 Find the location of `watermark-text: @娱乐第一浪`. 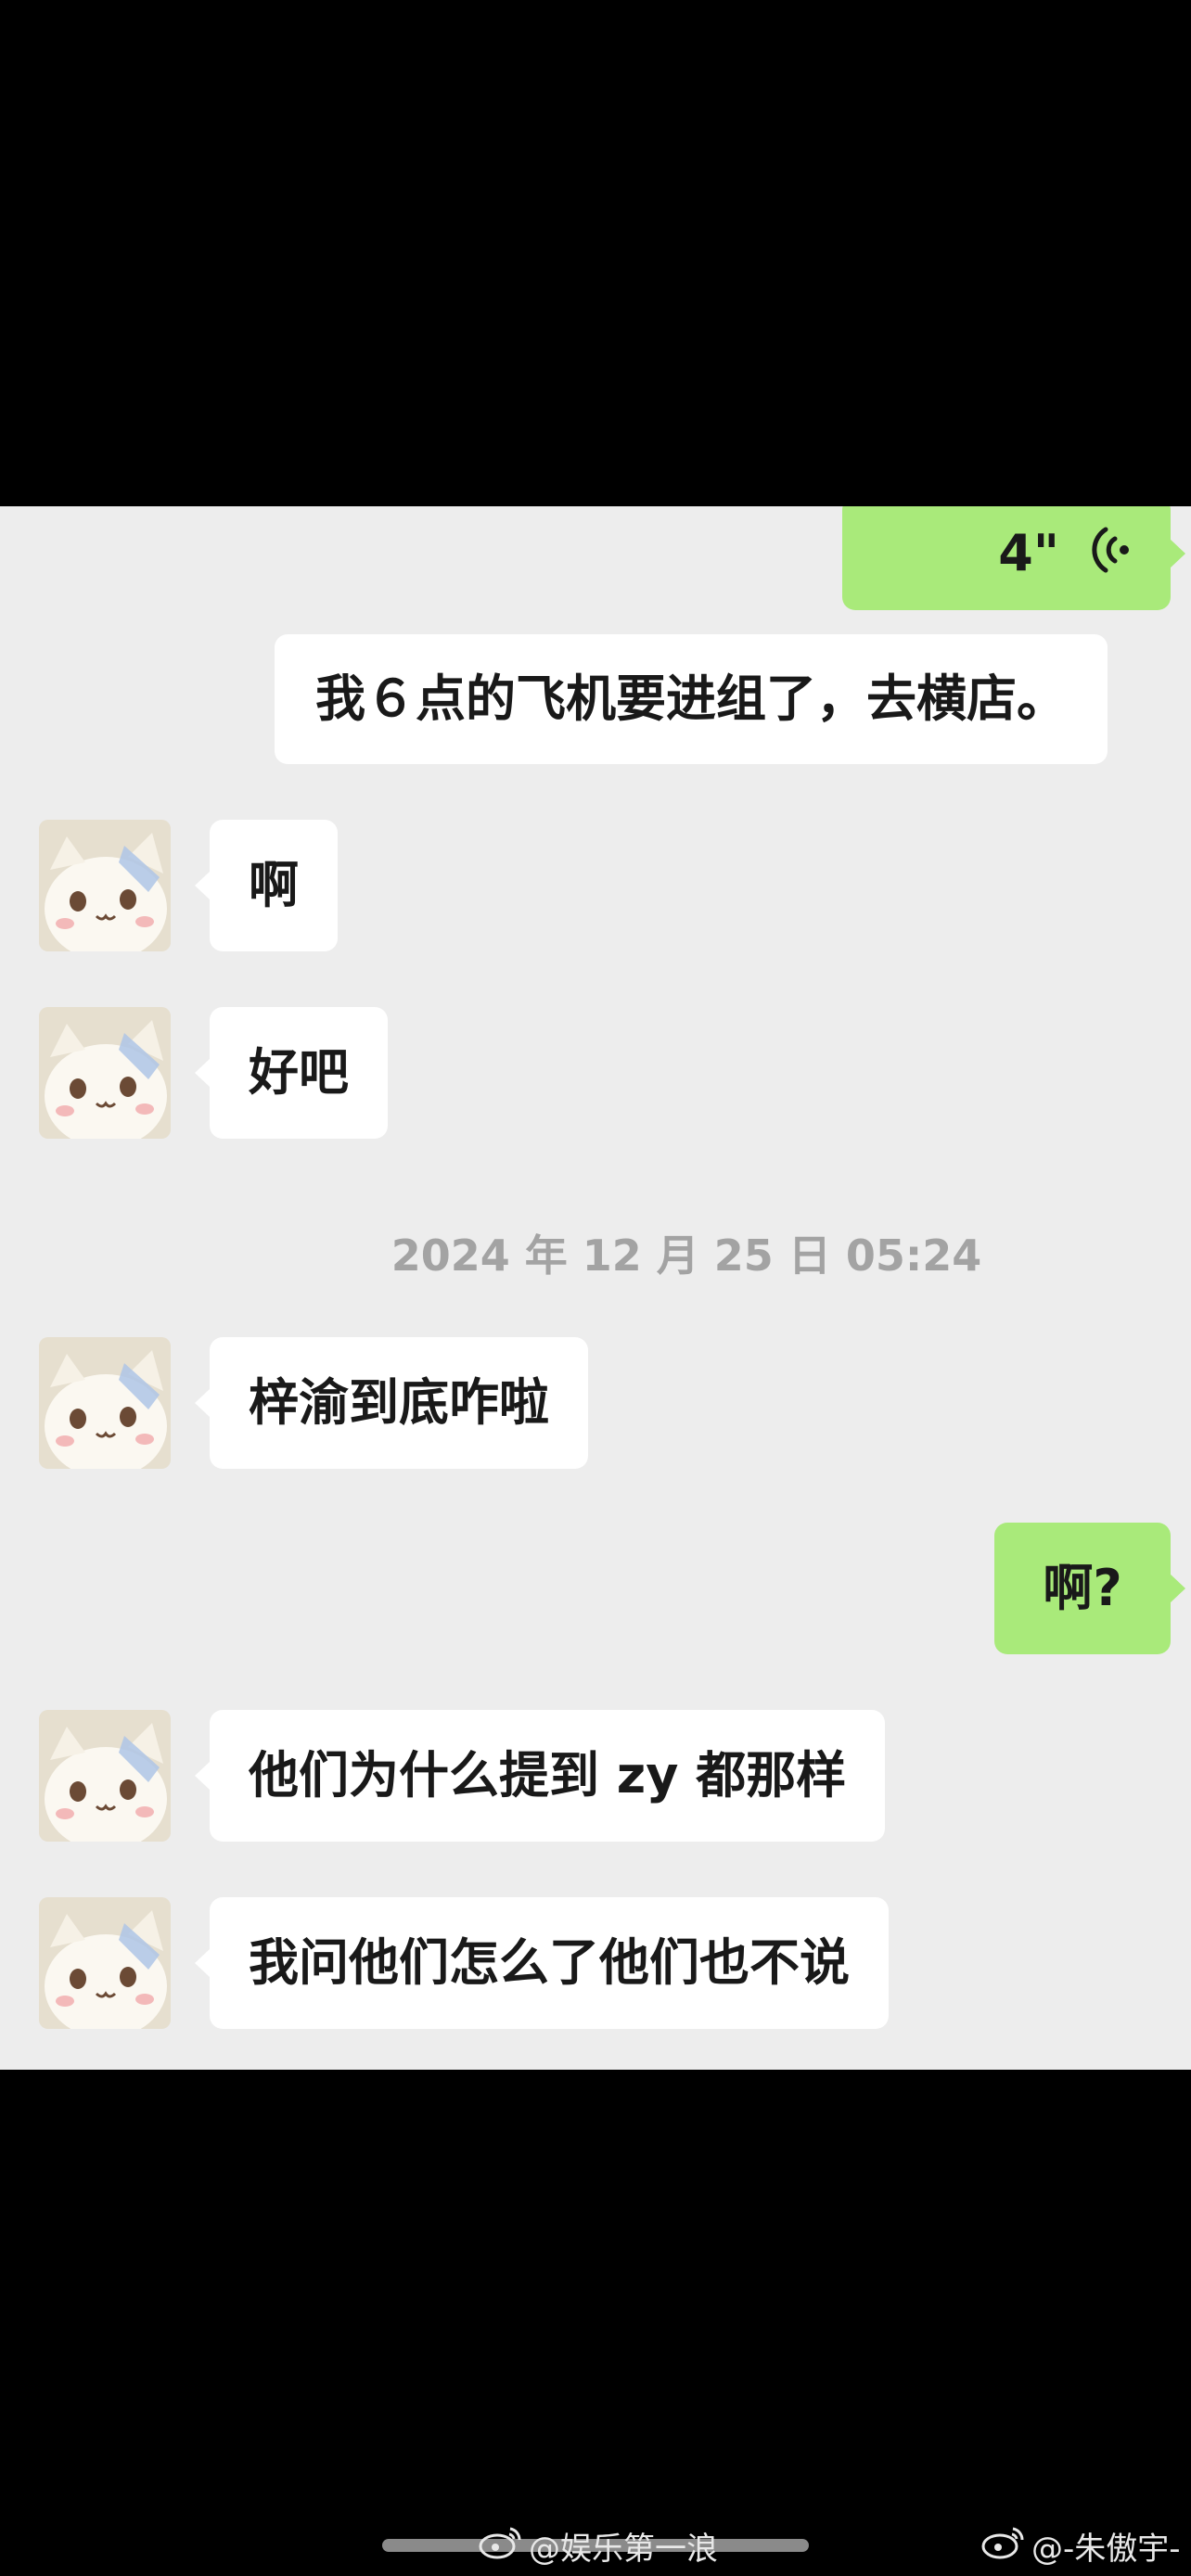

watermark-text: @娱乐第一浪 is located at coordinates (623, 2549).